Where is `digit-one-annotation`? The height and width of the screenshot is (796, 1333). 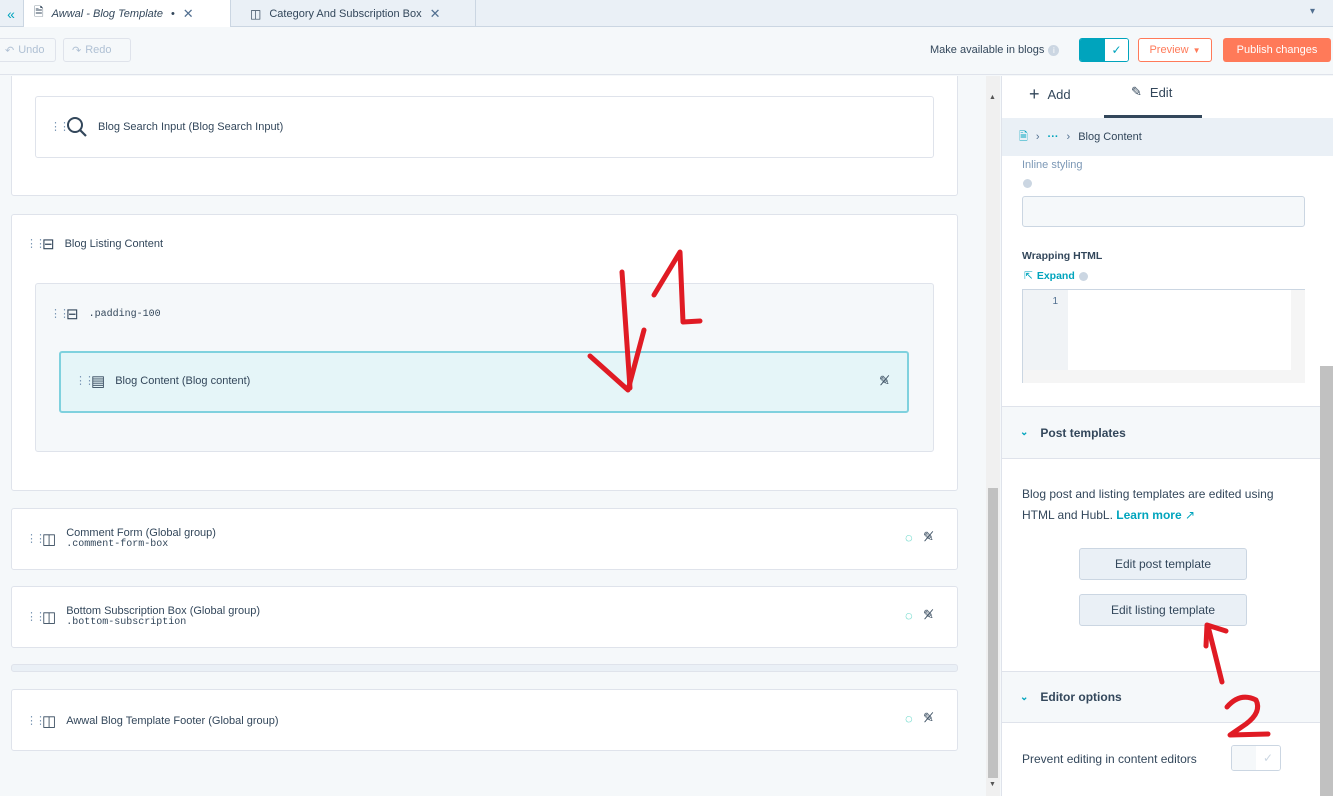 digit-one-annotation is located at coordinates (677, 287).